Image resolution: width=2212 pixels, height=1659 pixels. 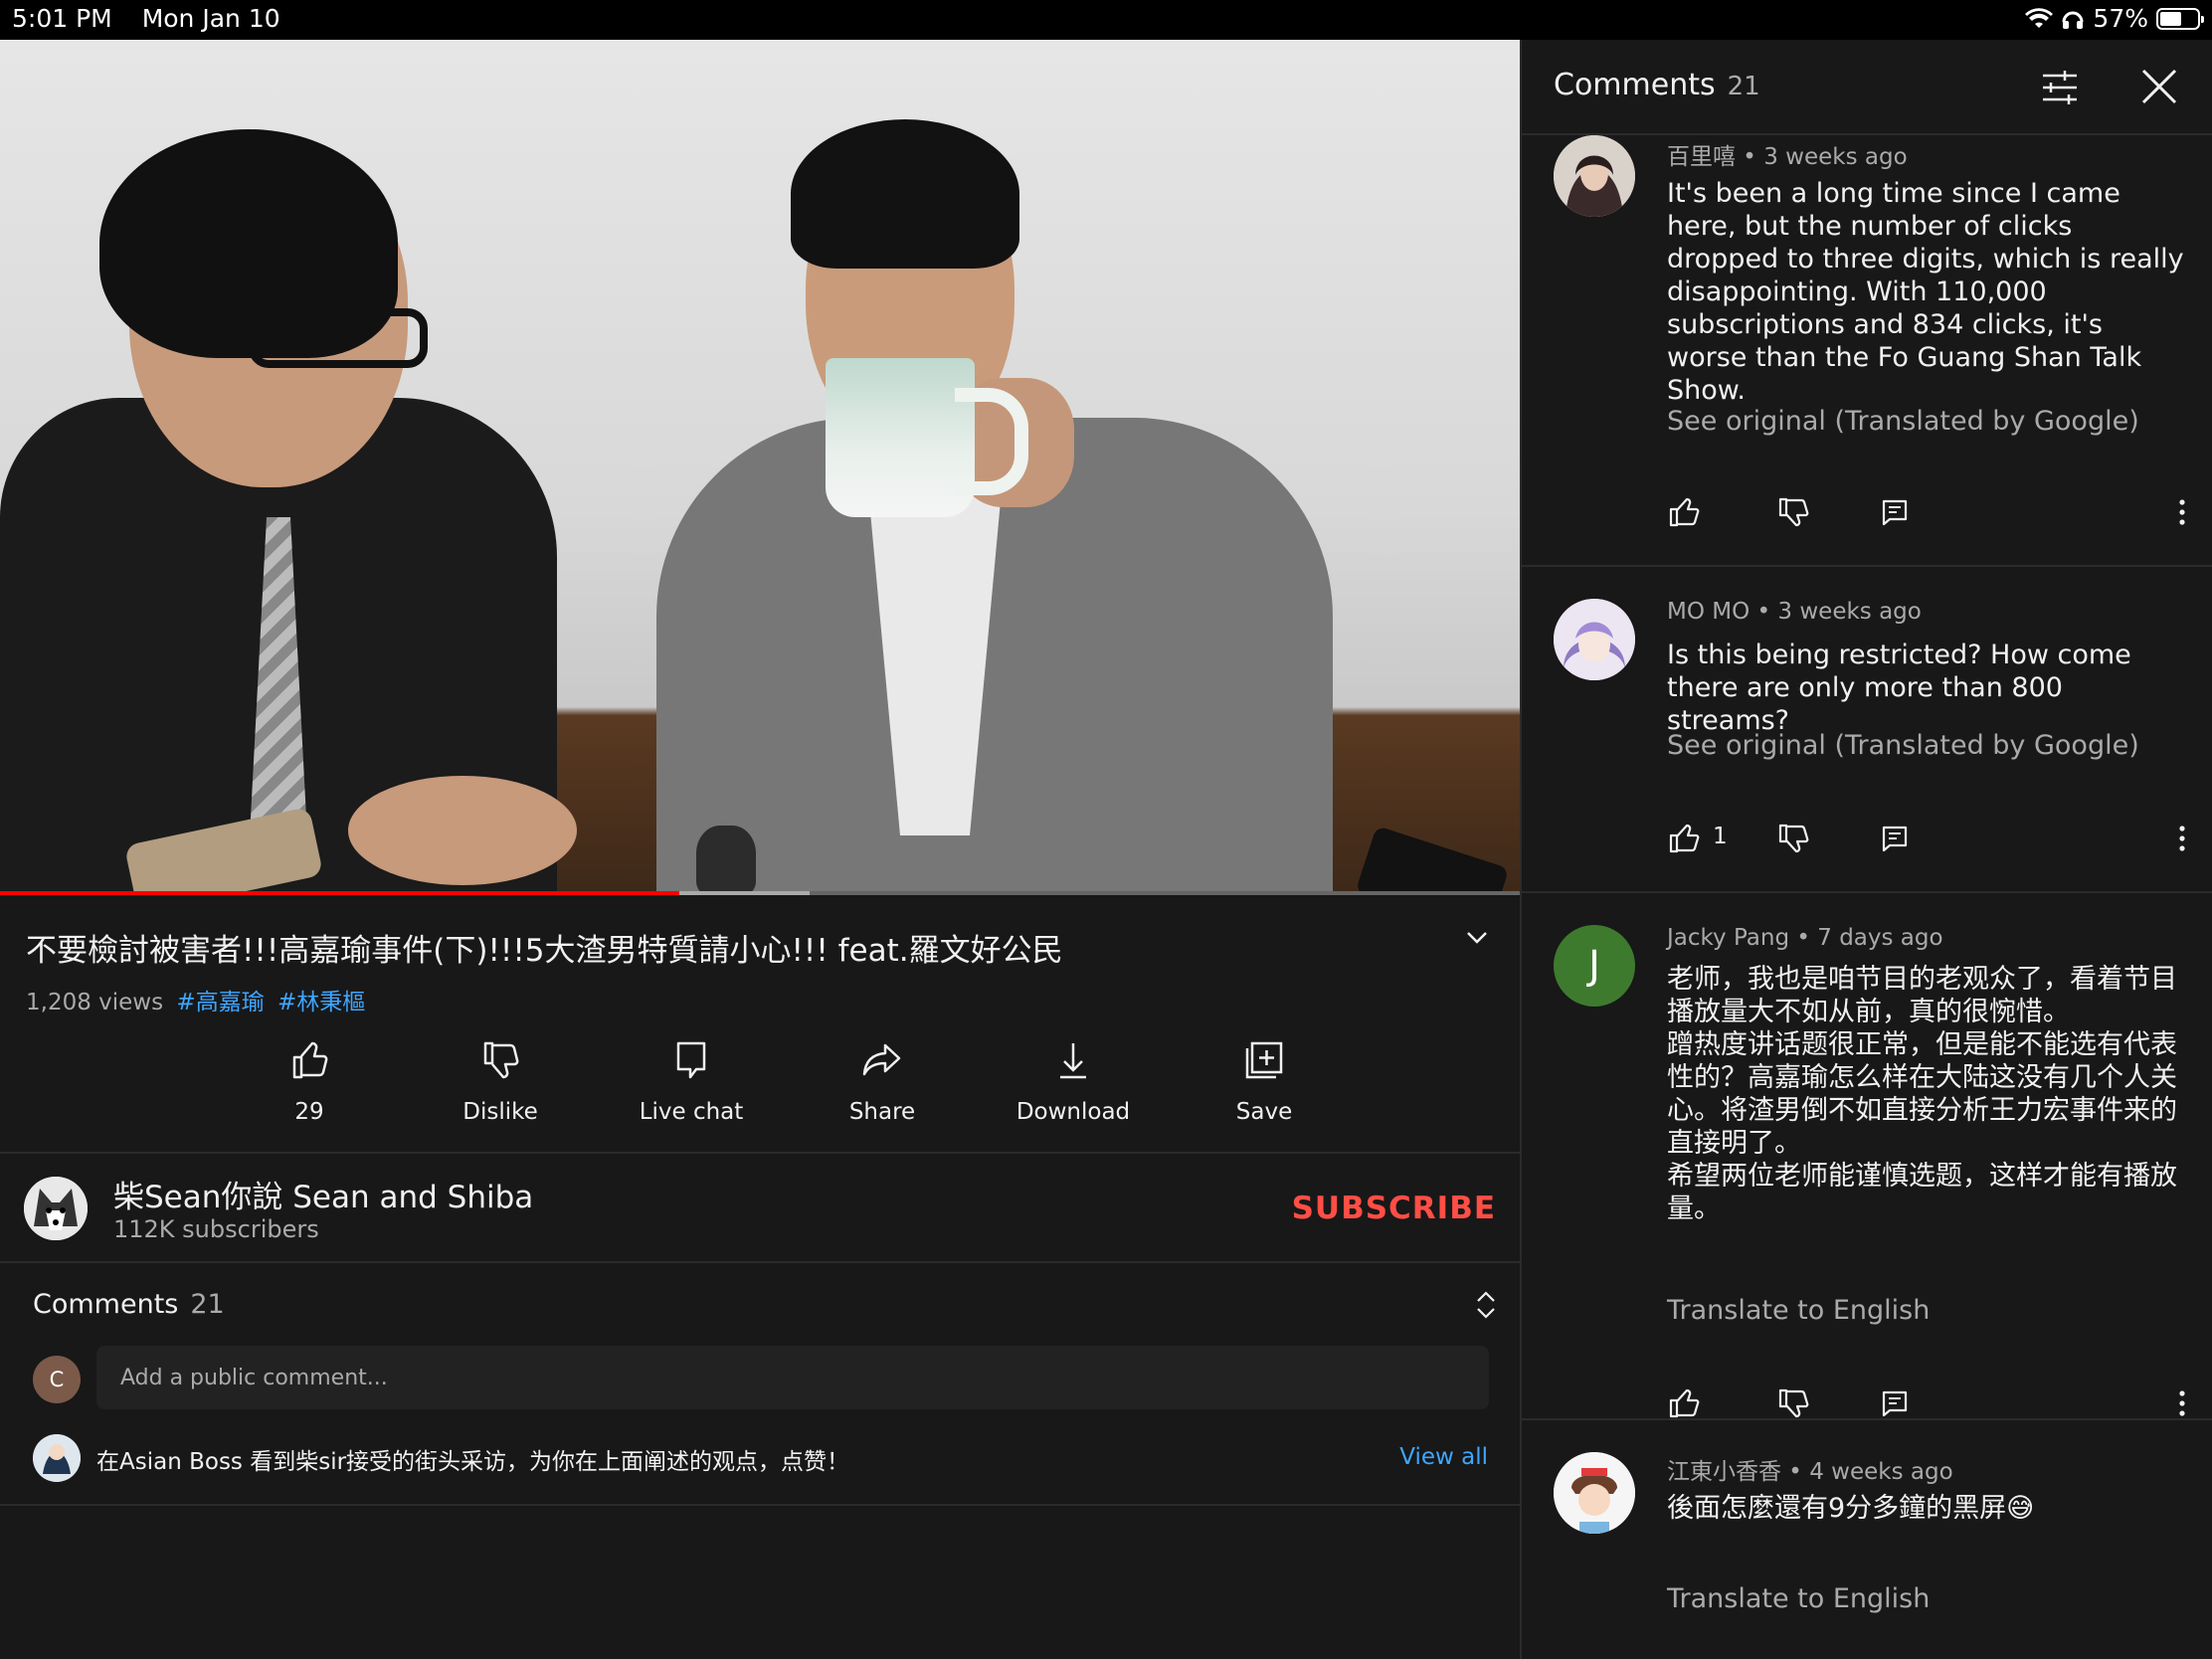 What do you see at coordinates (106, 1304) in the screenshot?
I see `comments-title: Comments` at bounding box center [106, 1304].